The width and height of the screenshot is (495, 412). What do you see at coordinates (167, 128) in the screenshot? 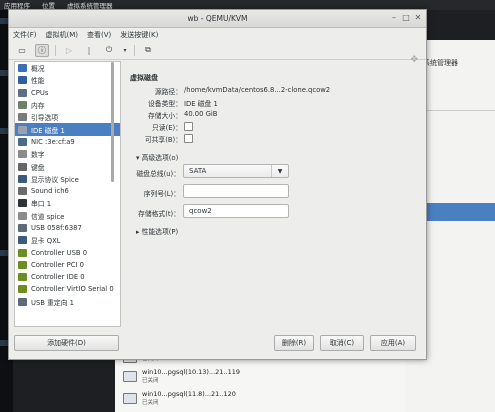
I see `readonly-label: 只读(E)：` at bounding box center [167, 128].